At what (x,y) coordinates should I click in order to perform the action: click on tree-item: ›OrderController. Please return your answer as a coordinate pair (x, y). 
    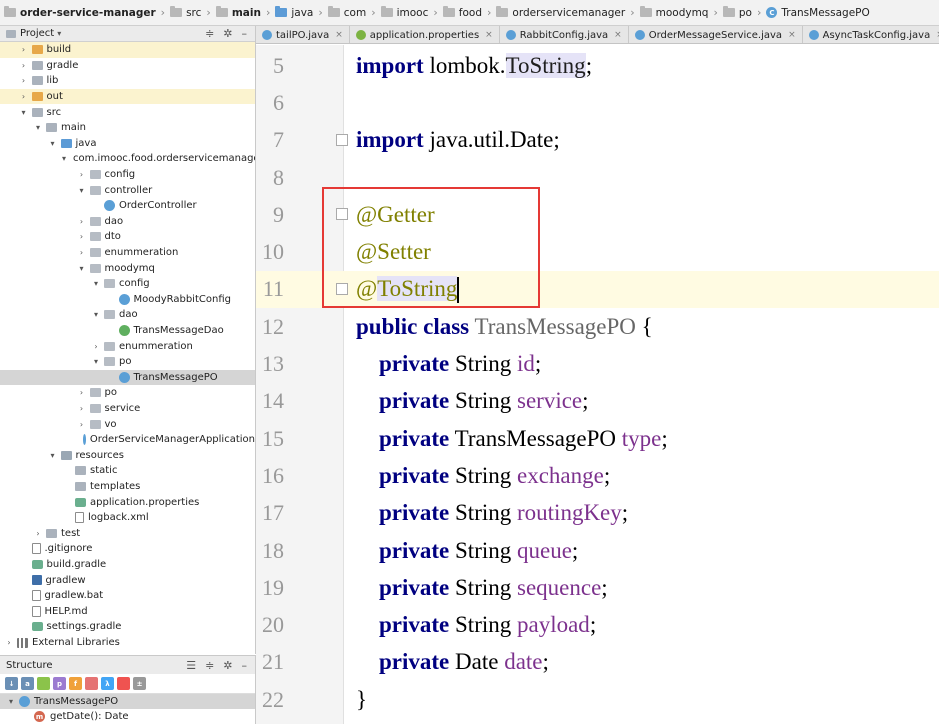
    Looking at the image, I should click on (127, 206).